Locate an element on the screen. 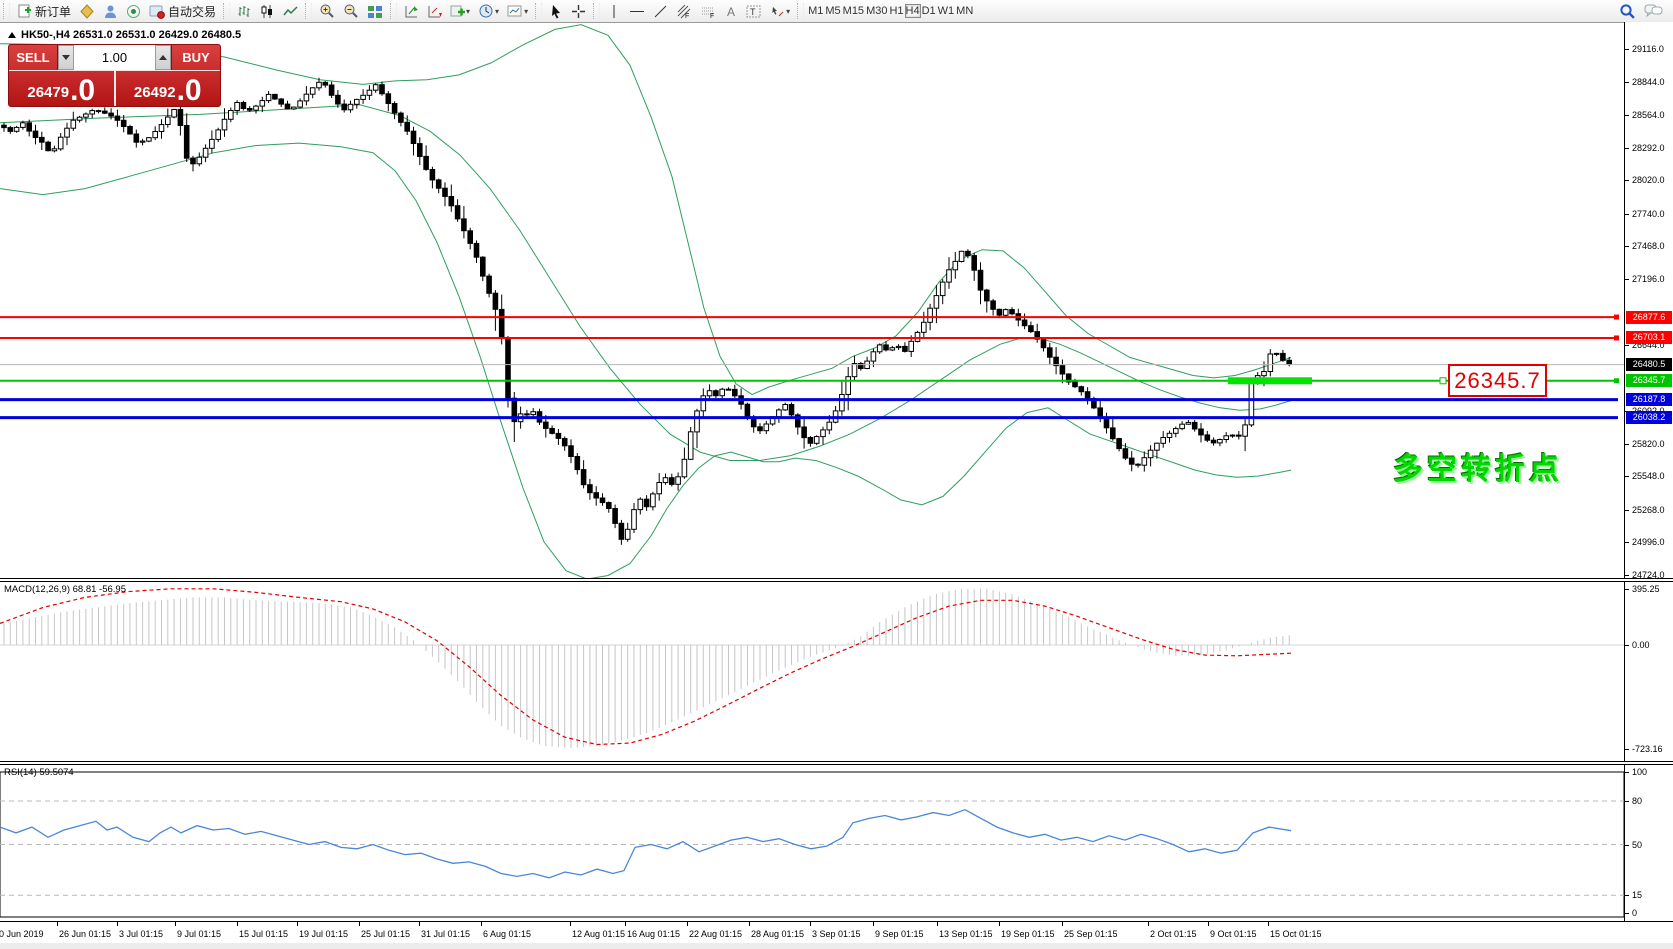 The height and width of the screenshot is (949, 1673). timeframe-mn-button: MN is located at coordinates (964, 11).